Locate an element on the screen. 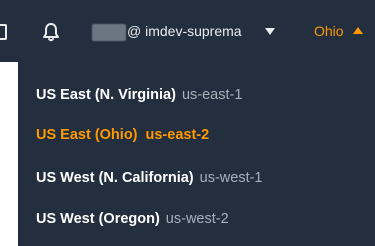  region-code: us-east-2 is located at coordinates (177, 135).